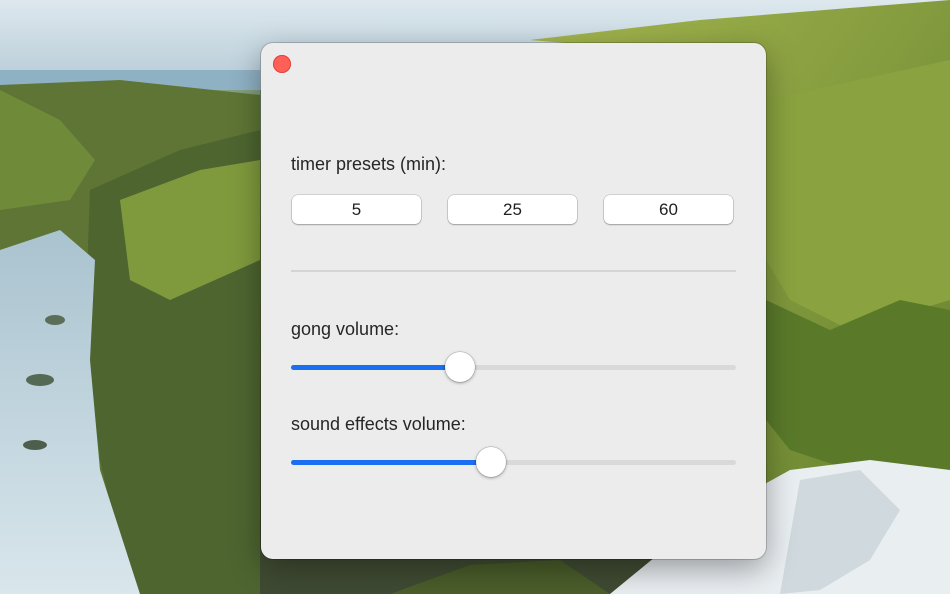 This screenshot has width=950, height=594. What do you see at coordinates (369, 164) in the screenshot?
I see `timer-presets-label: timer presets (min):` at bounding box center [369, 164].